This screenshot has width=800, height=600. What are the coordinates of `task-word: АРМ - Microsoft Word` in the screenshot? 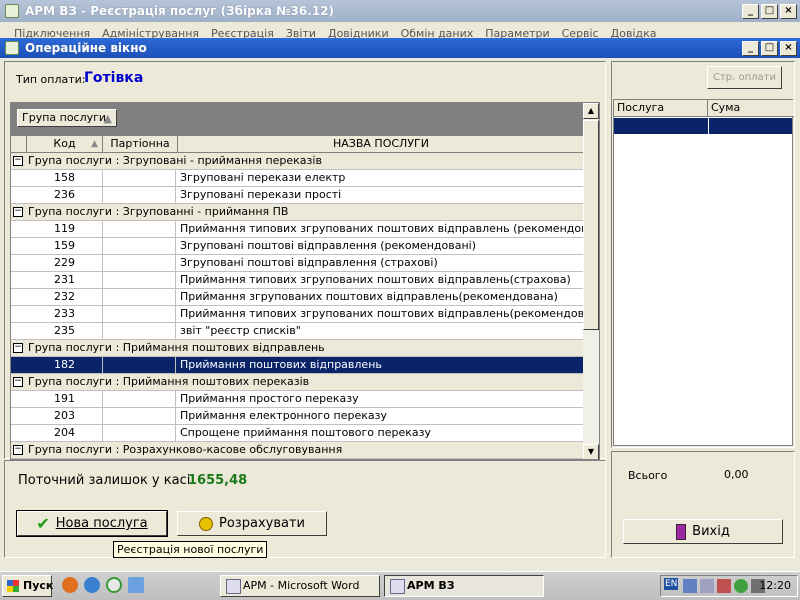 It's located at (300, 586).